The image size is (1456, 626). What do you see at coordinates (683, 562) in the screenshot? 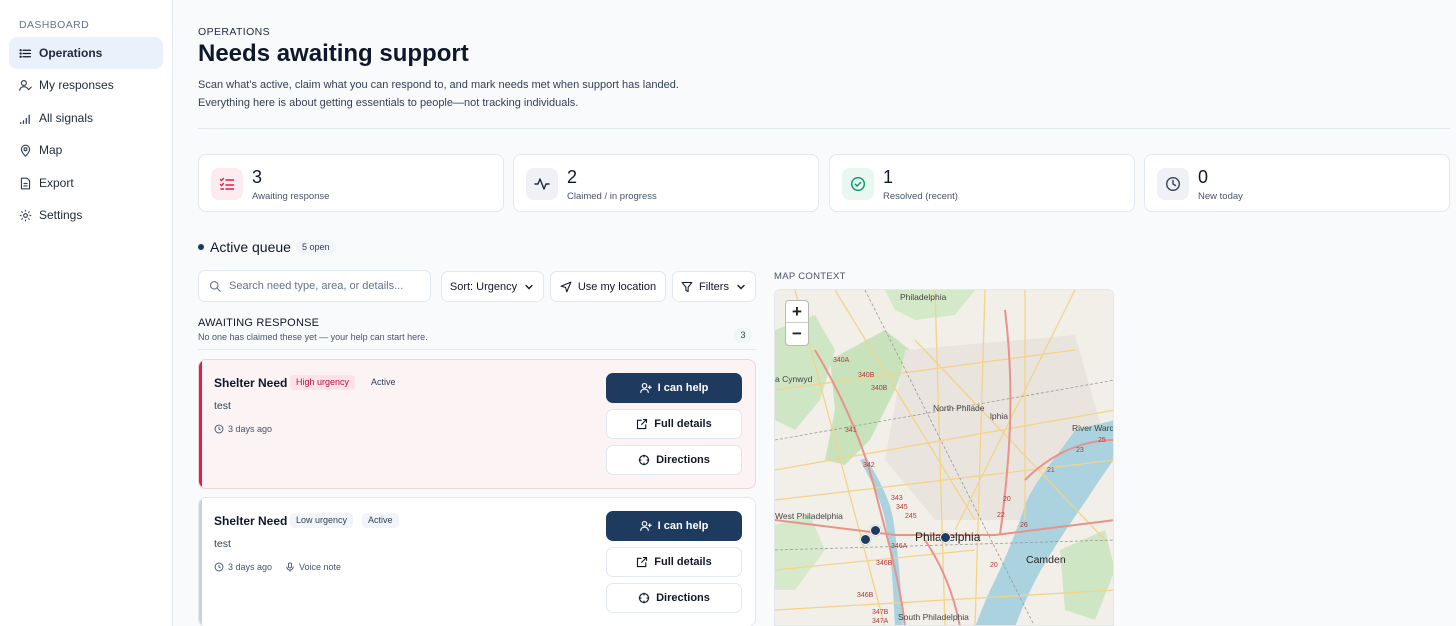
I see `full-details-label: Full details` at bounding box center [683, 562].